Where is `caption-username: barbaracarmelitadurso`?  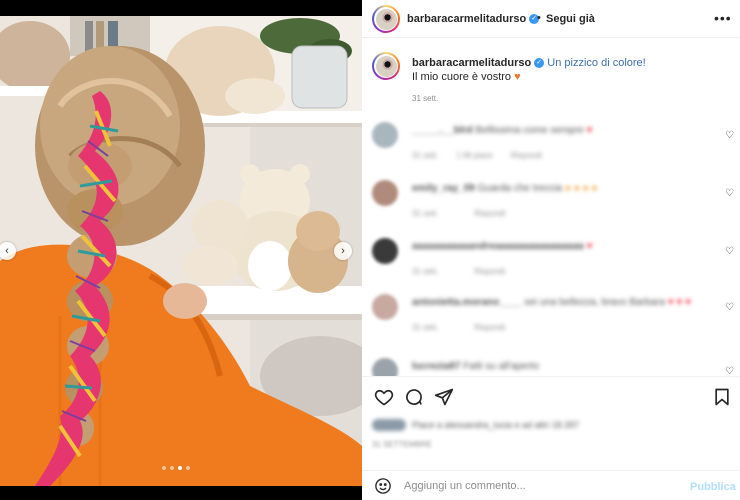
caption-username: barbaracarmelitadurso is located at coordinates (471, 63).